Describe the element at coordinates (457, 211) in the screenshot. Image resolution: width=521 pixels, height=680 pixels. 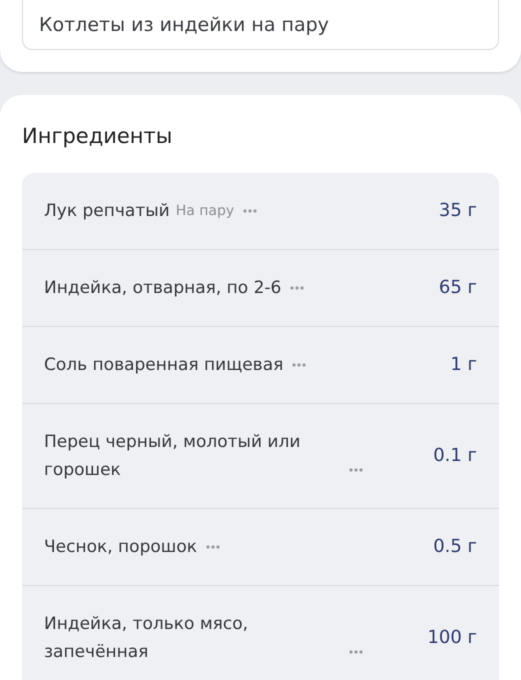
I see `ingredient-amount: 35 г` at that location.